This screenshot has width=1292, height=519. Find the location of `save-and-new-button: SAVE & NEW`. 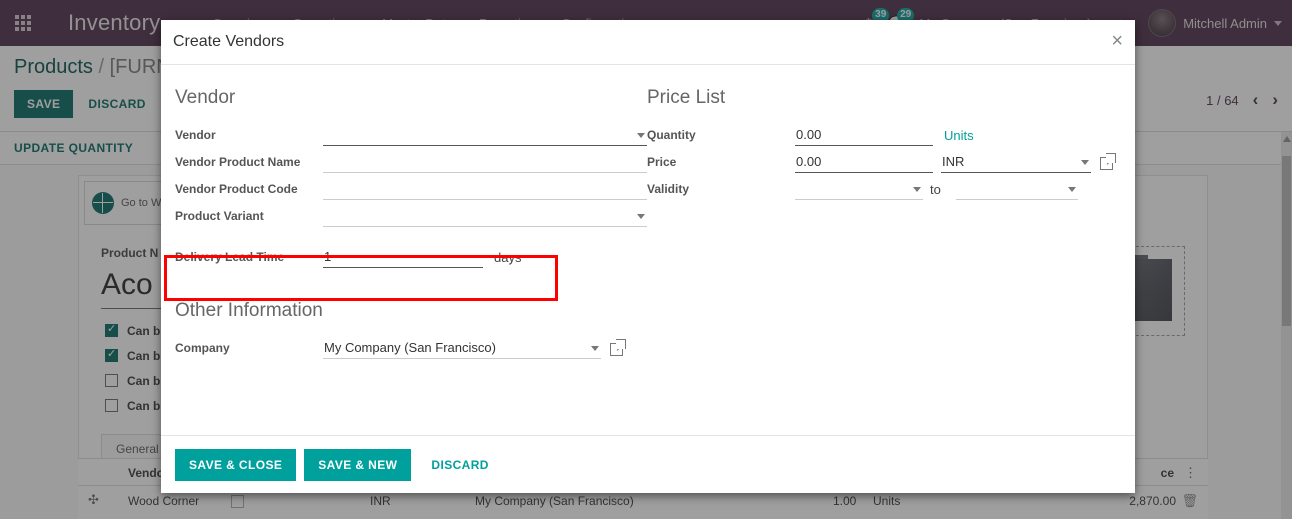

save-and-new-button: SAVE & NEW is located at coordinates (358, 464).